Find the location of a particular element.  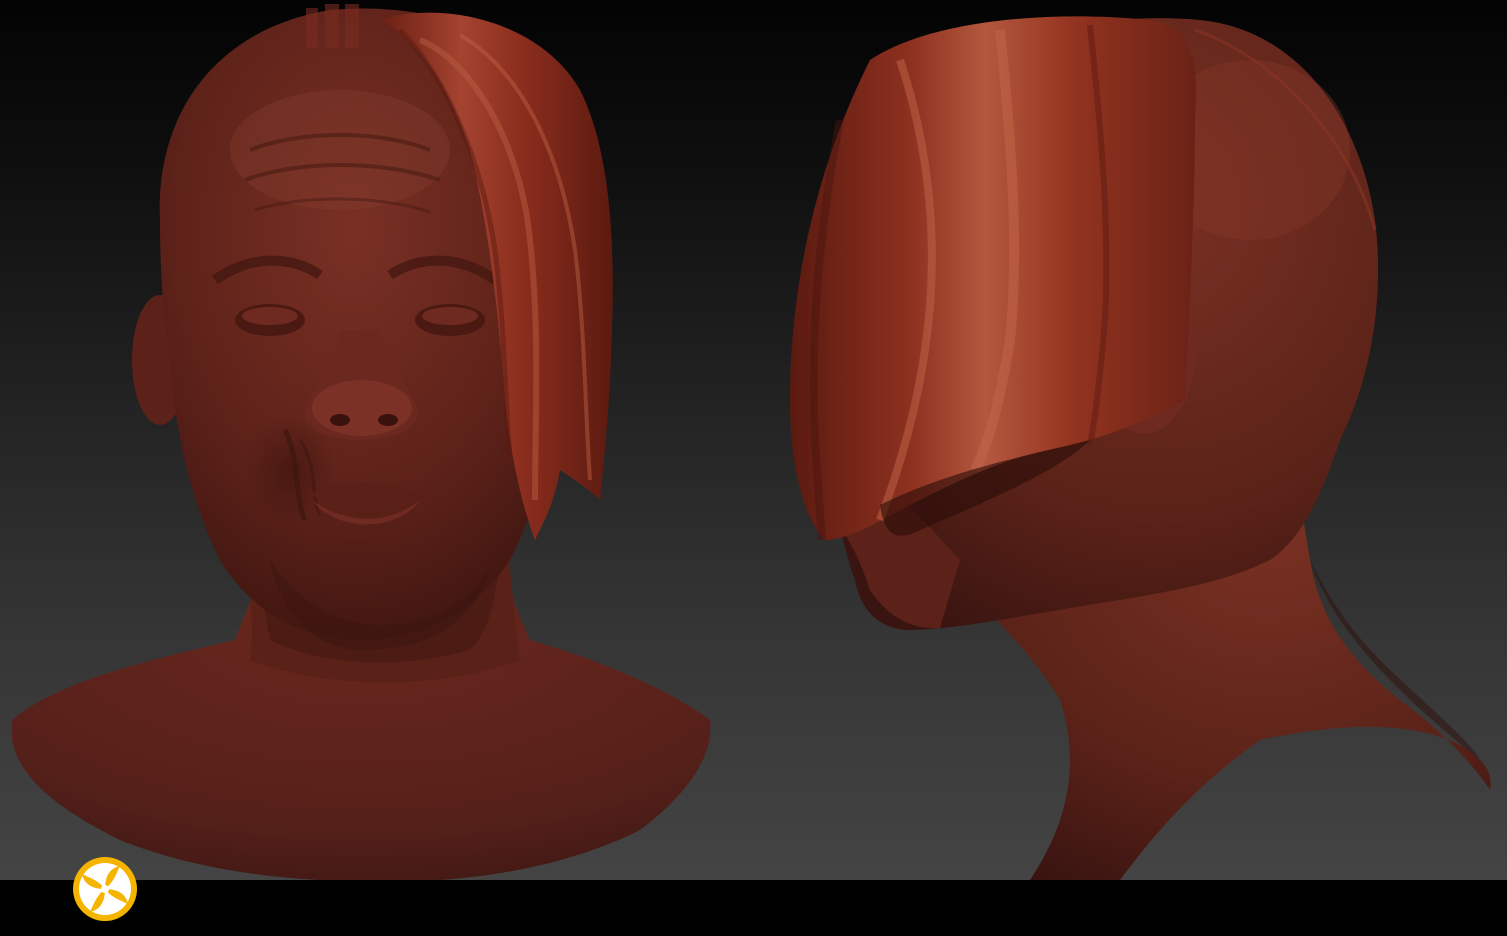

pinwheel-logo-icon is located at coordinates (105, 889).